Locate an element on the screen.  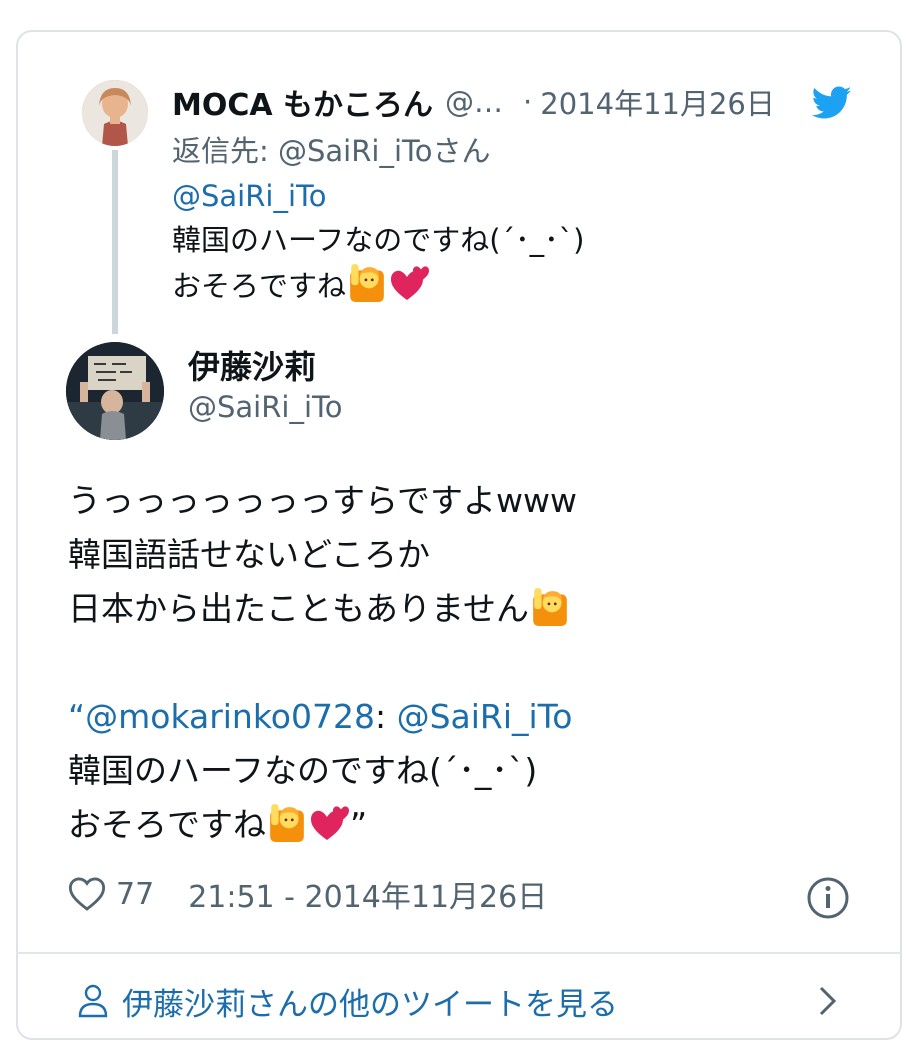
parent-text-line-emoji: おそろですね is located at coordinates (378, 285).